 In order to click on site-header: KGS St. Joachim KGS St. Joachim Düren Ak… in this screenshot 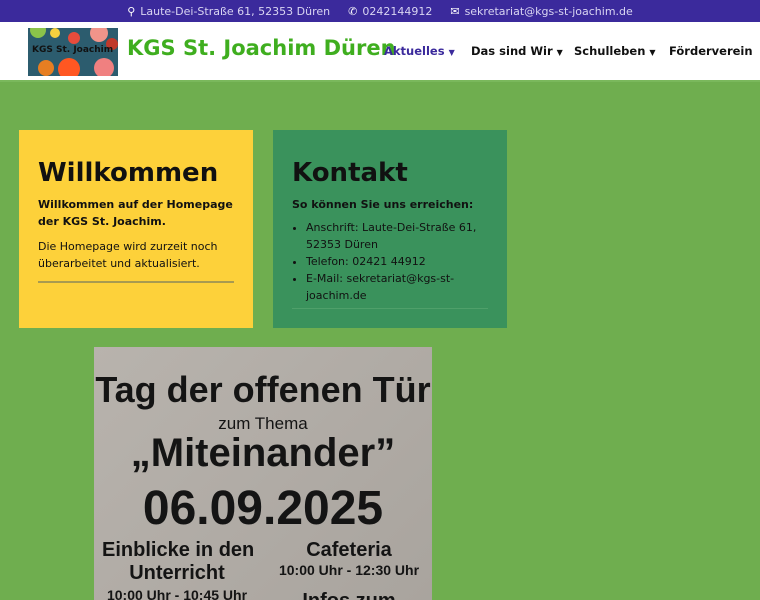, I will do `click(380, 52)`.